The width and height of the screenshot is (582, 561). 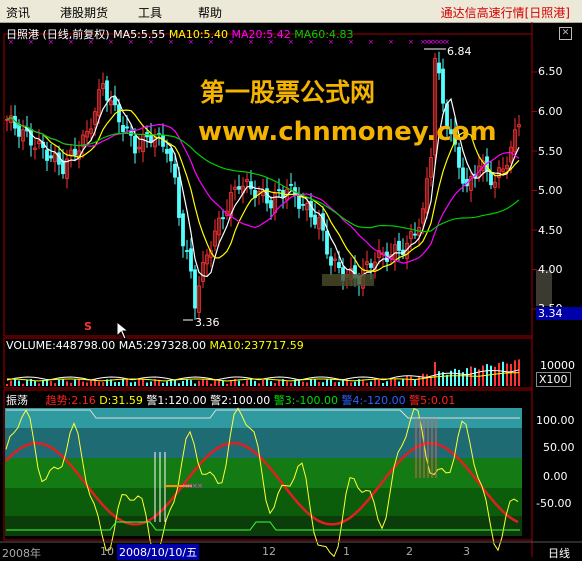 I want to click on indicator-tick: 50.00, so click(x=559, y=447).